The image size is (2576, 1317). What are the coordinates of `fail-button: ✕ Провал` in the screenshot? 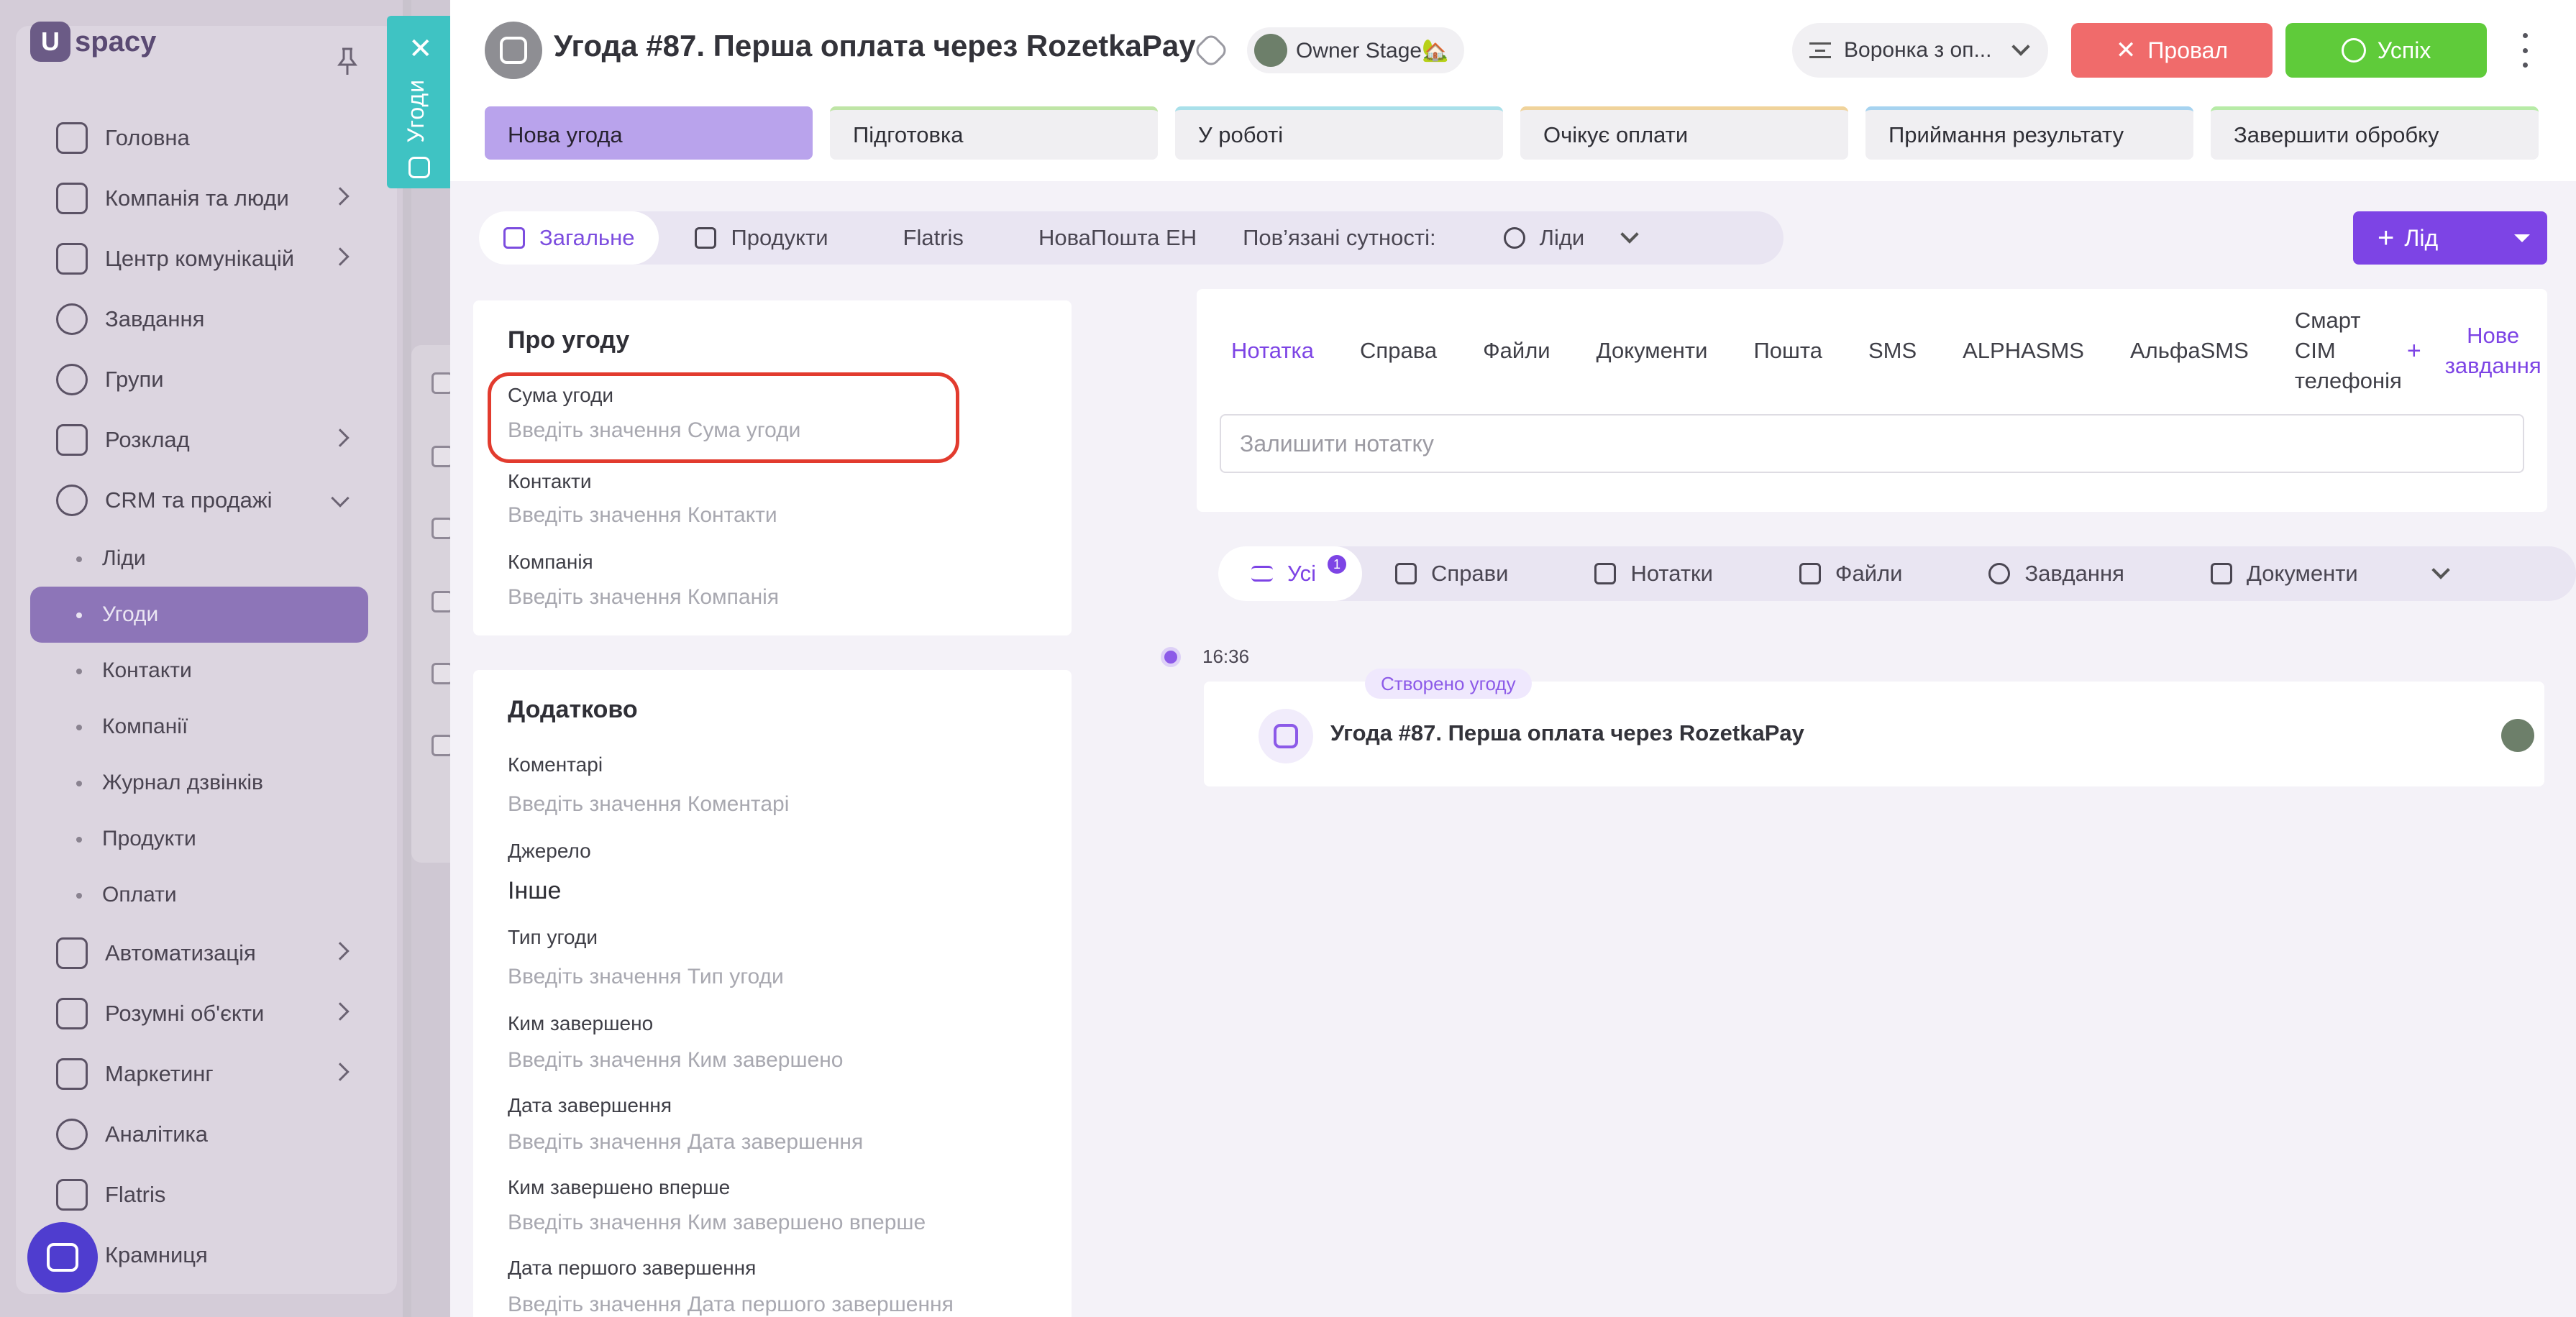 It's located at (2172, 50).